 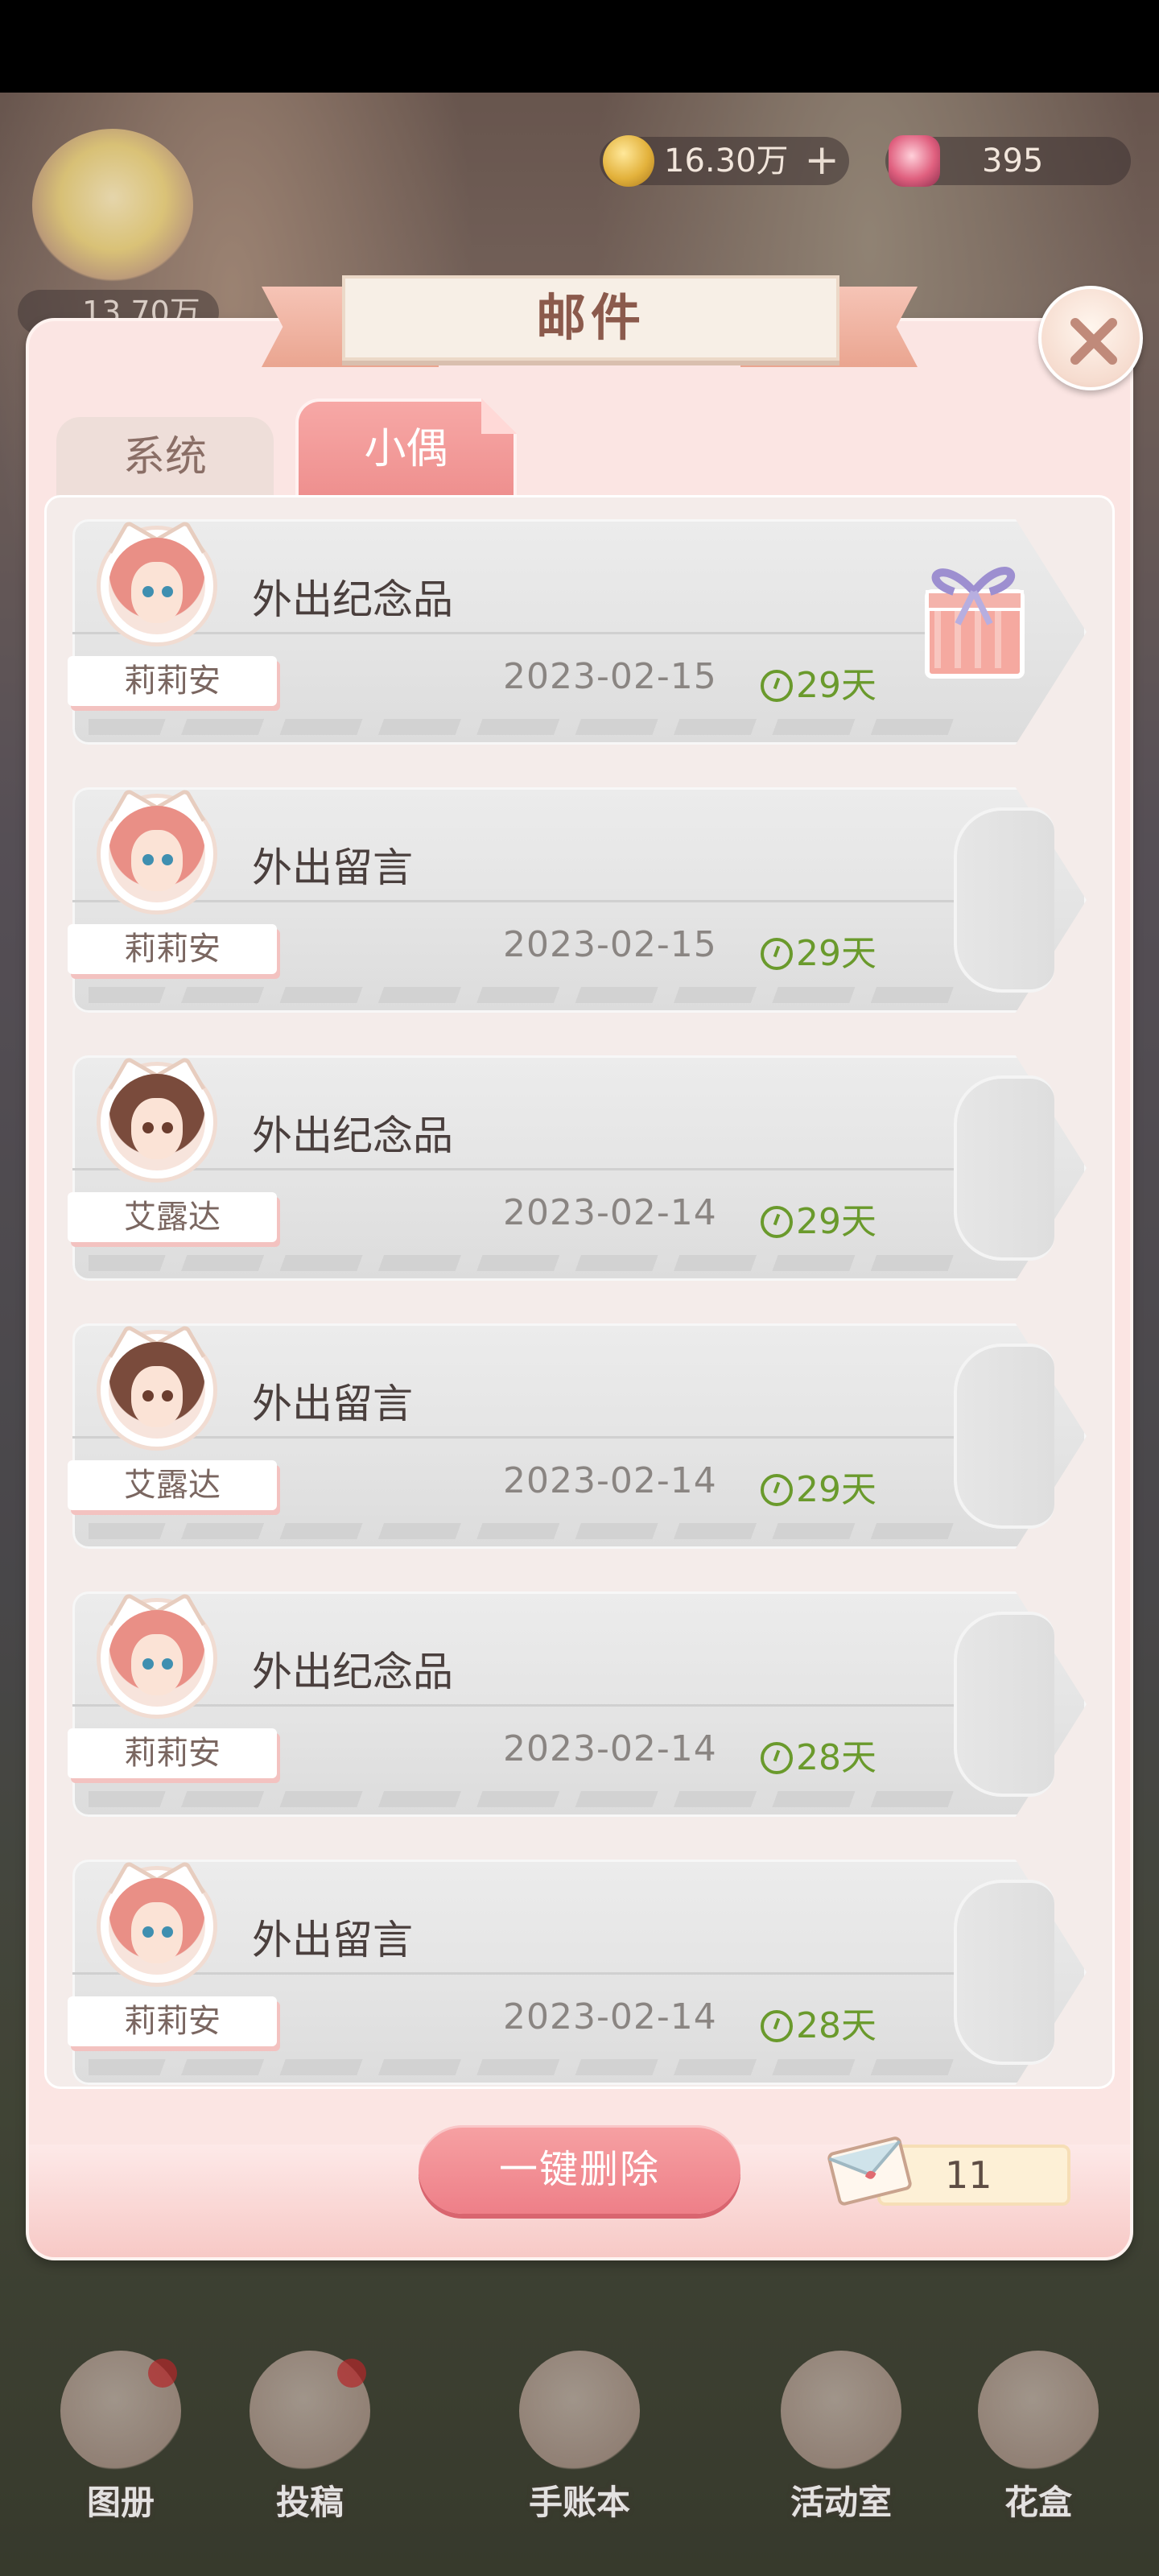 What do you see at coordinates (579, 2502) in the screenshot?
I see `dock-label: 手账本` at bounding box center [579, 2502].